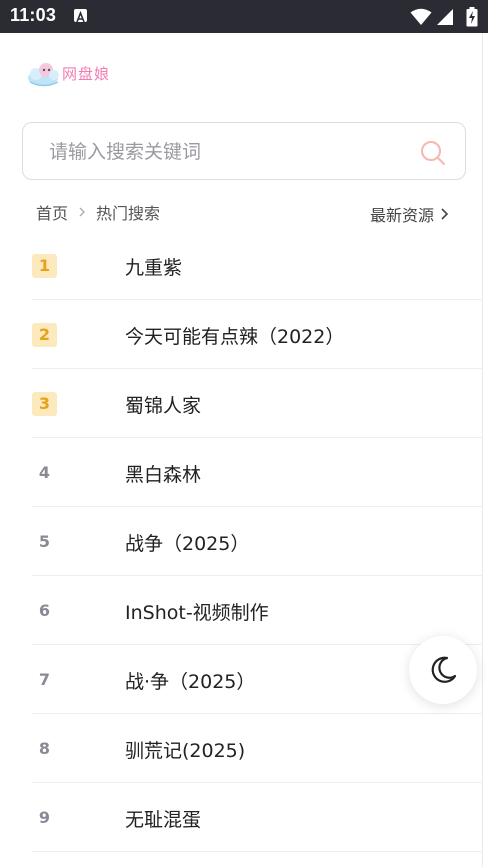 This screenshot has width=488, height=867. I want to click on status-icons, so click(445, 17).